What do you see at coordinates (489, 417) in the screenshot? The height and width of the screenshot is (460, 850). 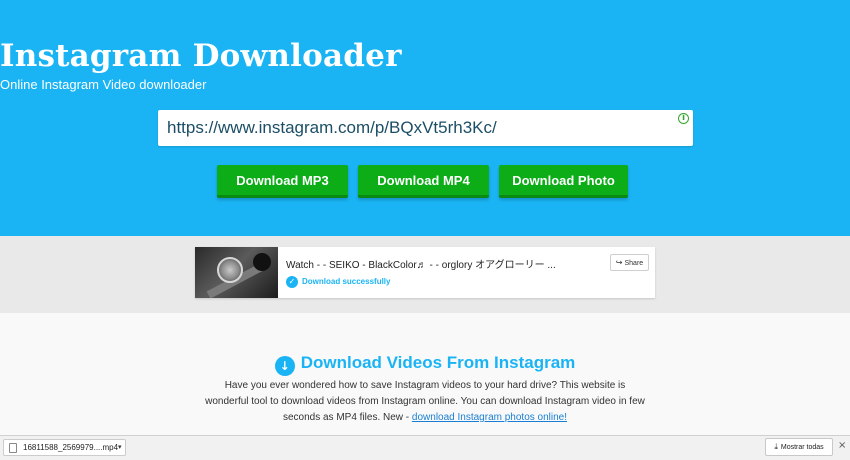 I see `photos-link: download Instagram photos online!` at bounding box center [489, 417].